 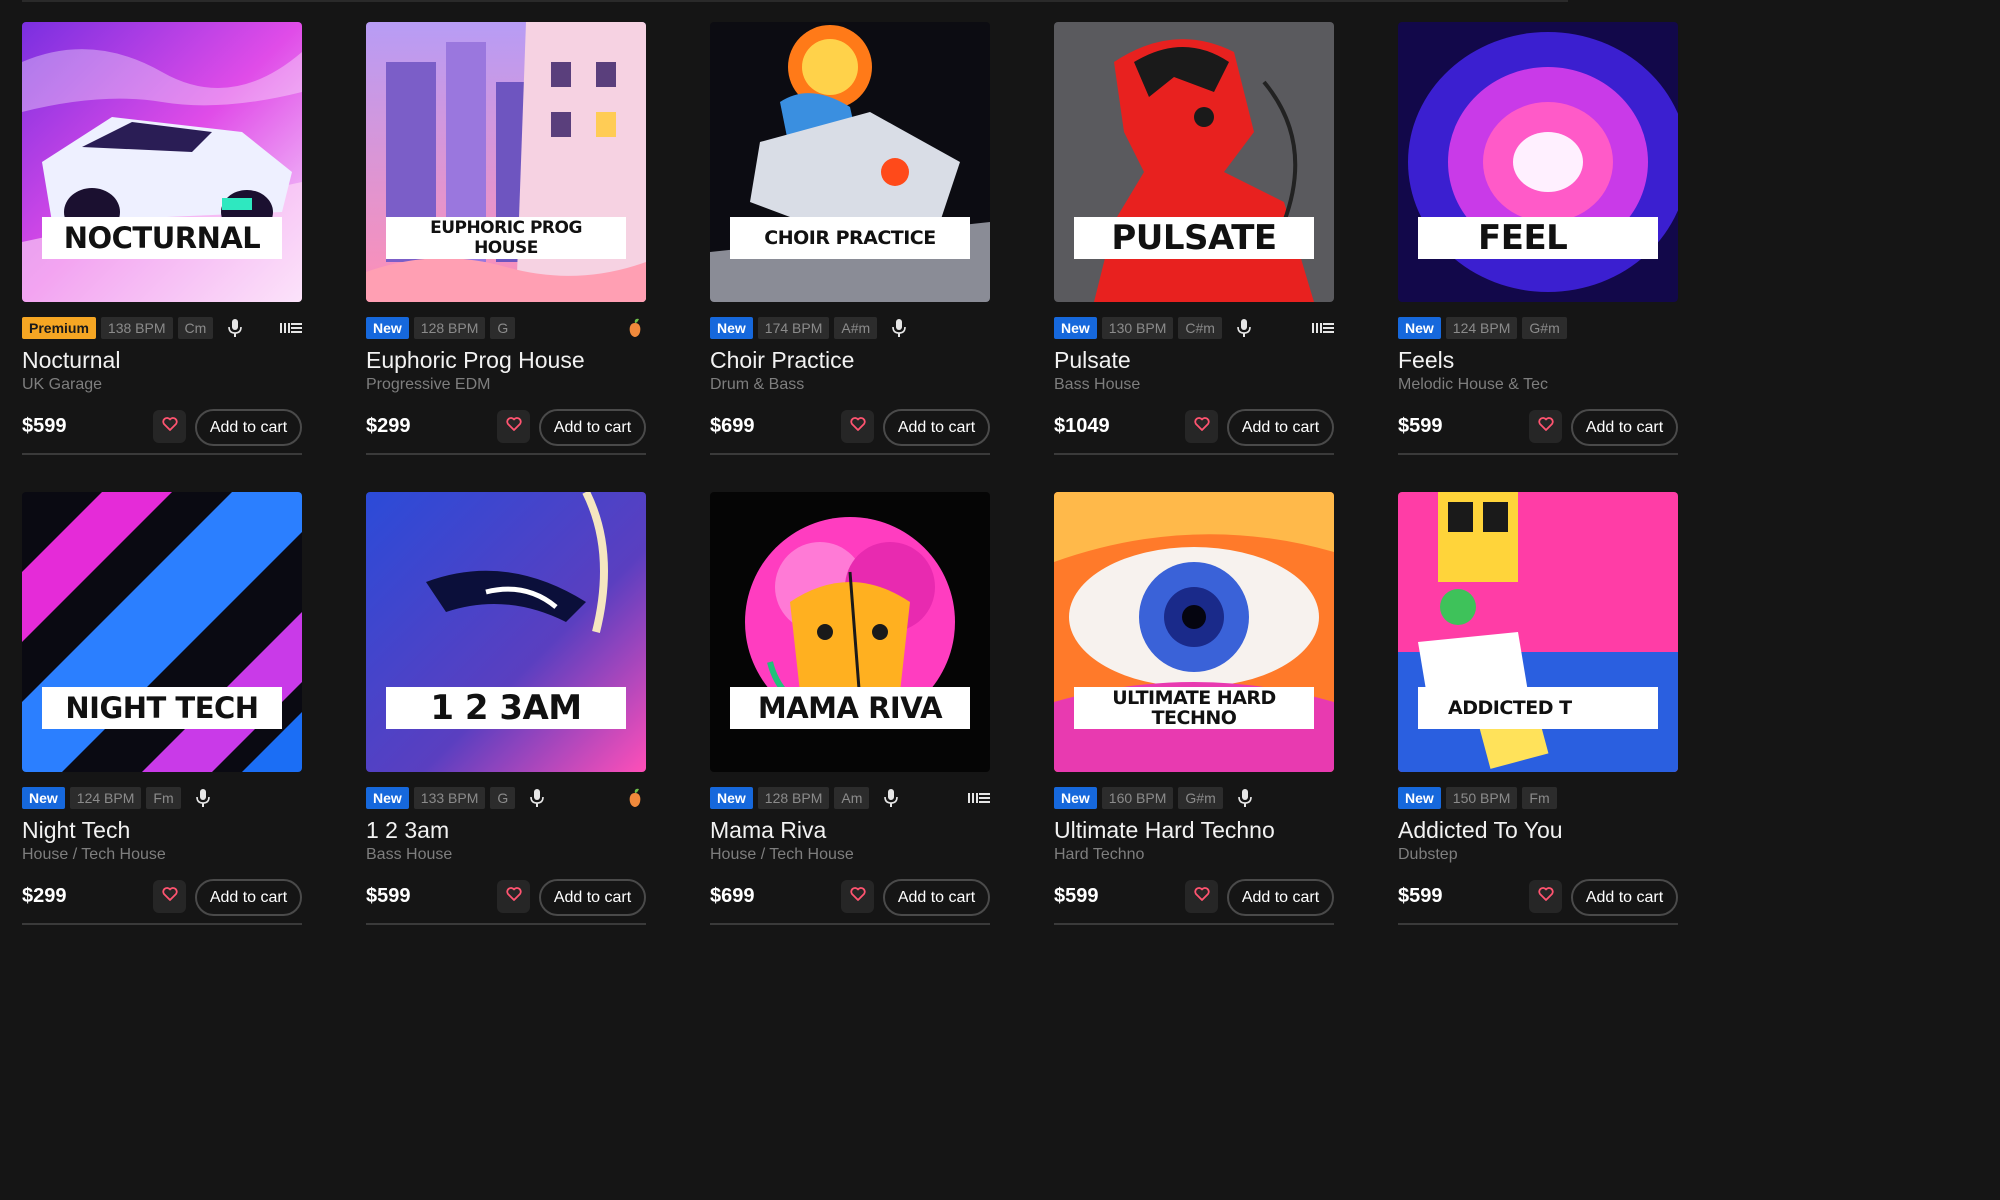 What do you see at coordinates (162, 162) in the screenshot?
I see `cover-image: NOCTURNAL` at bounding box center [162, 162].